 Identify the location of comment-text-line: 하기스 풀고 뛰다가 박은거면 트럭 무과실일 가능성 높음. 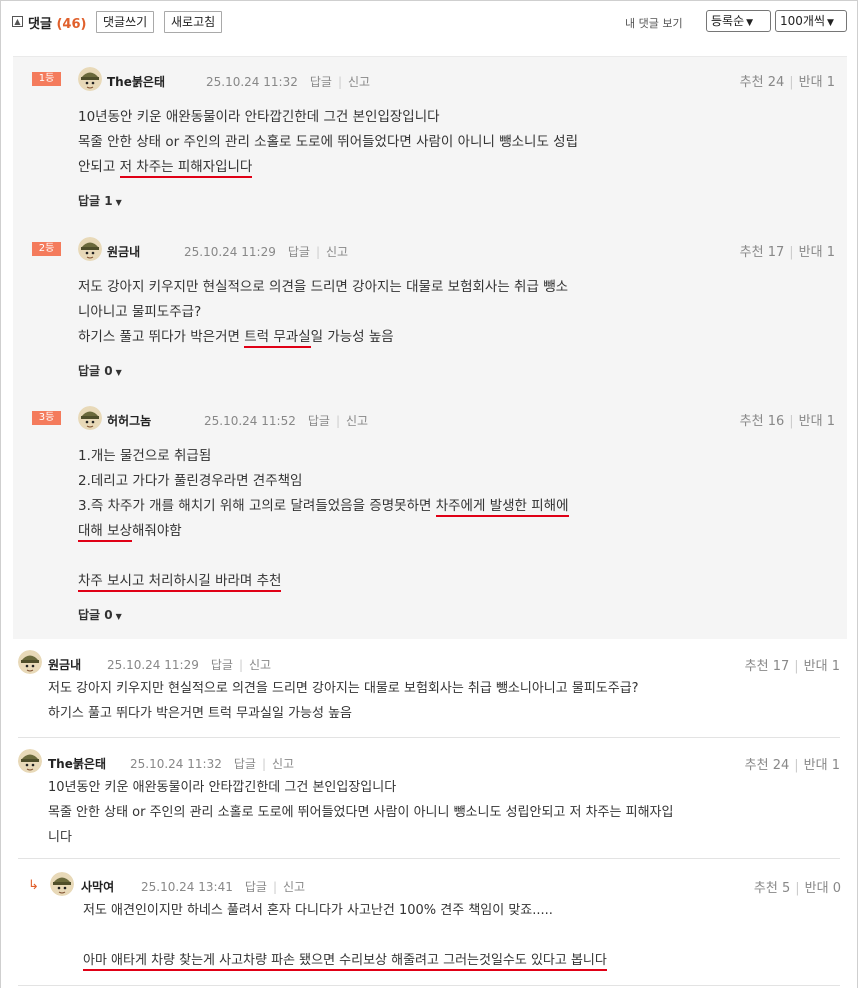
(200, 713).